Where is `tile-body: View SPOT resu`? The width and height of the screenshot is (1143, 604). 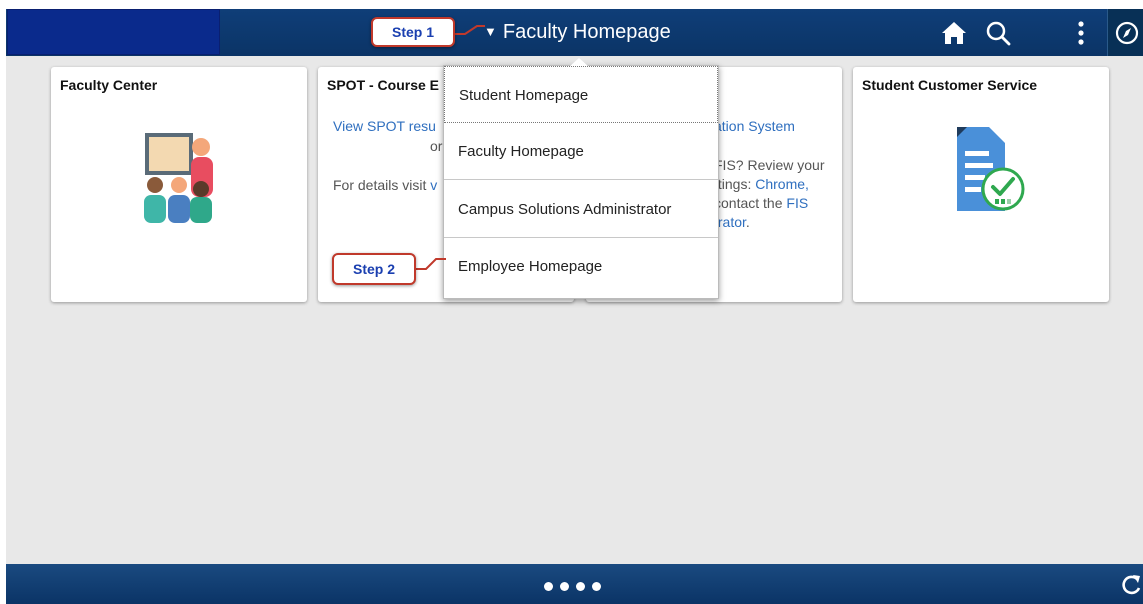
tile-body: View SPOT resu is located at coordinates (384, 126).